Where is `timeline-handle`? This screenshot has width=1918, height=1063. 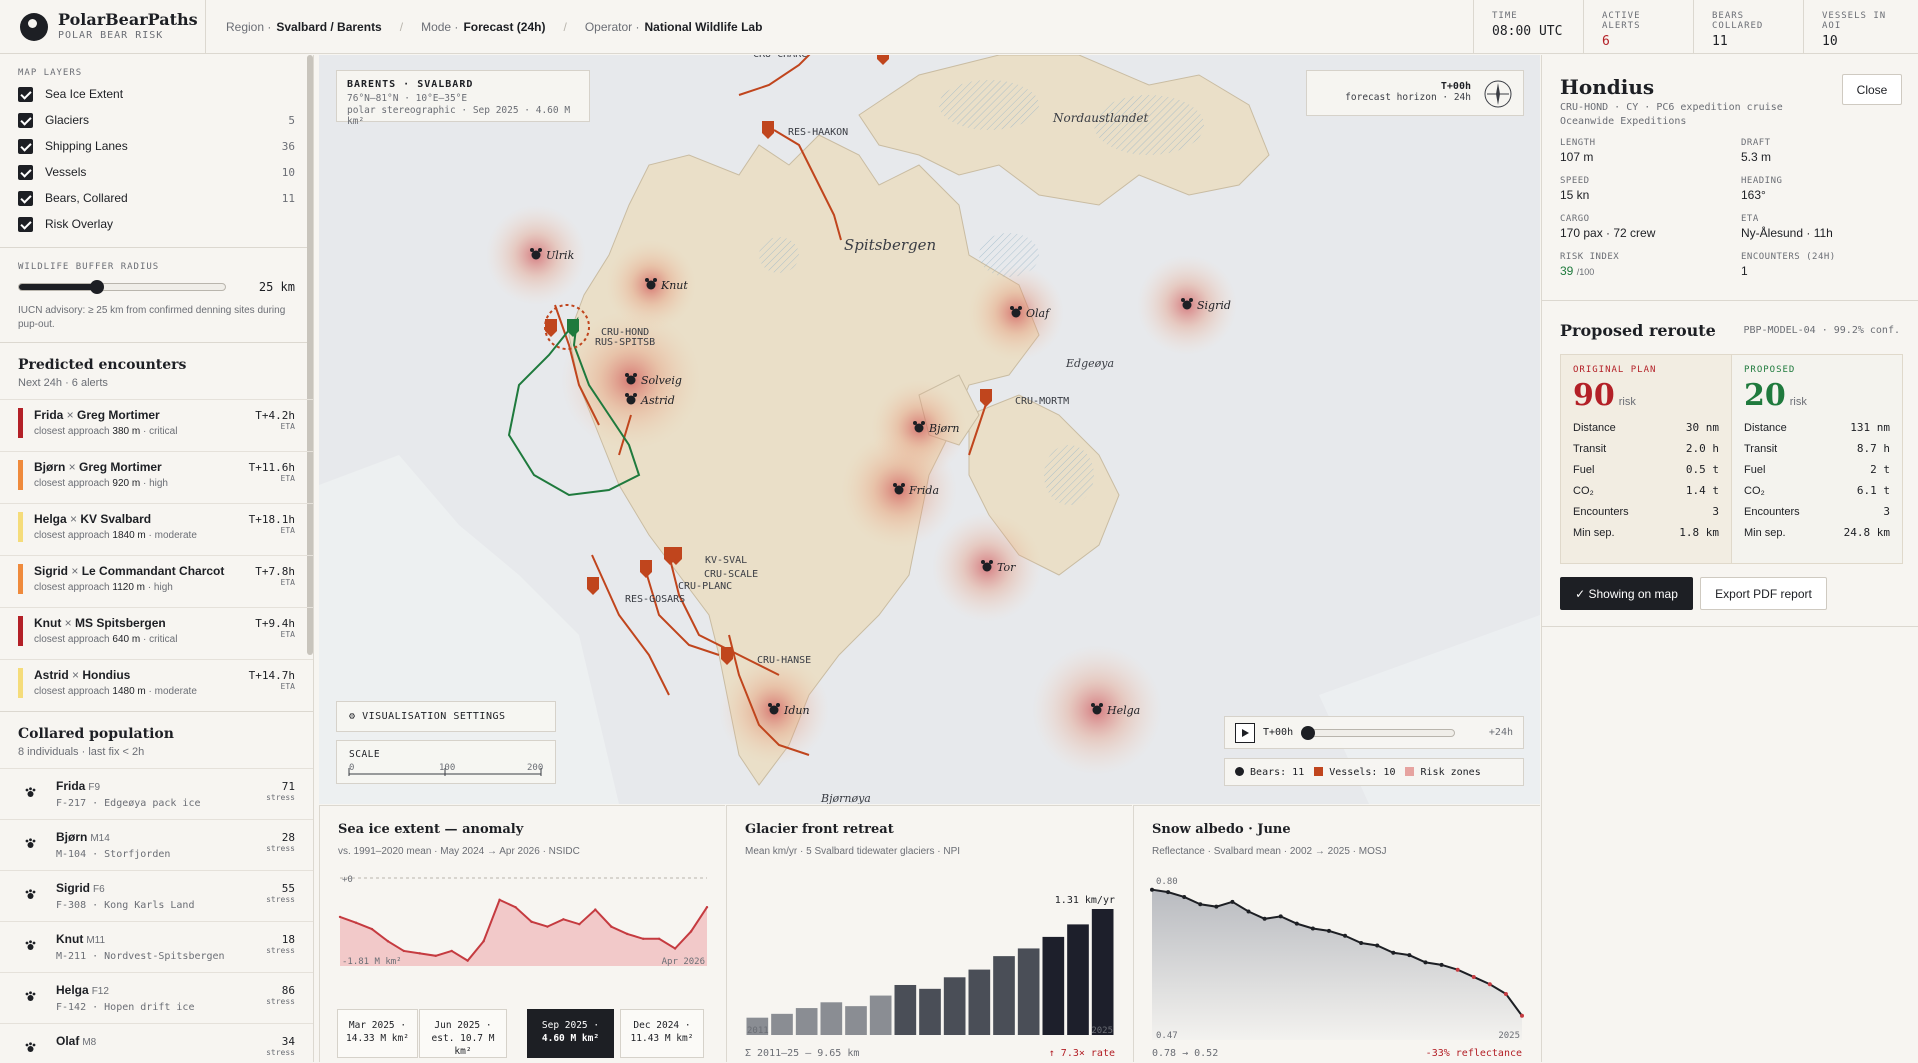 timeline-handle is located at coordinates (1308, 732).